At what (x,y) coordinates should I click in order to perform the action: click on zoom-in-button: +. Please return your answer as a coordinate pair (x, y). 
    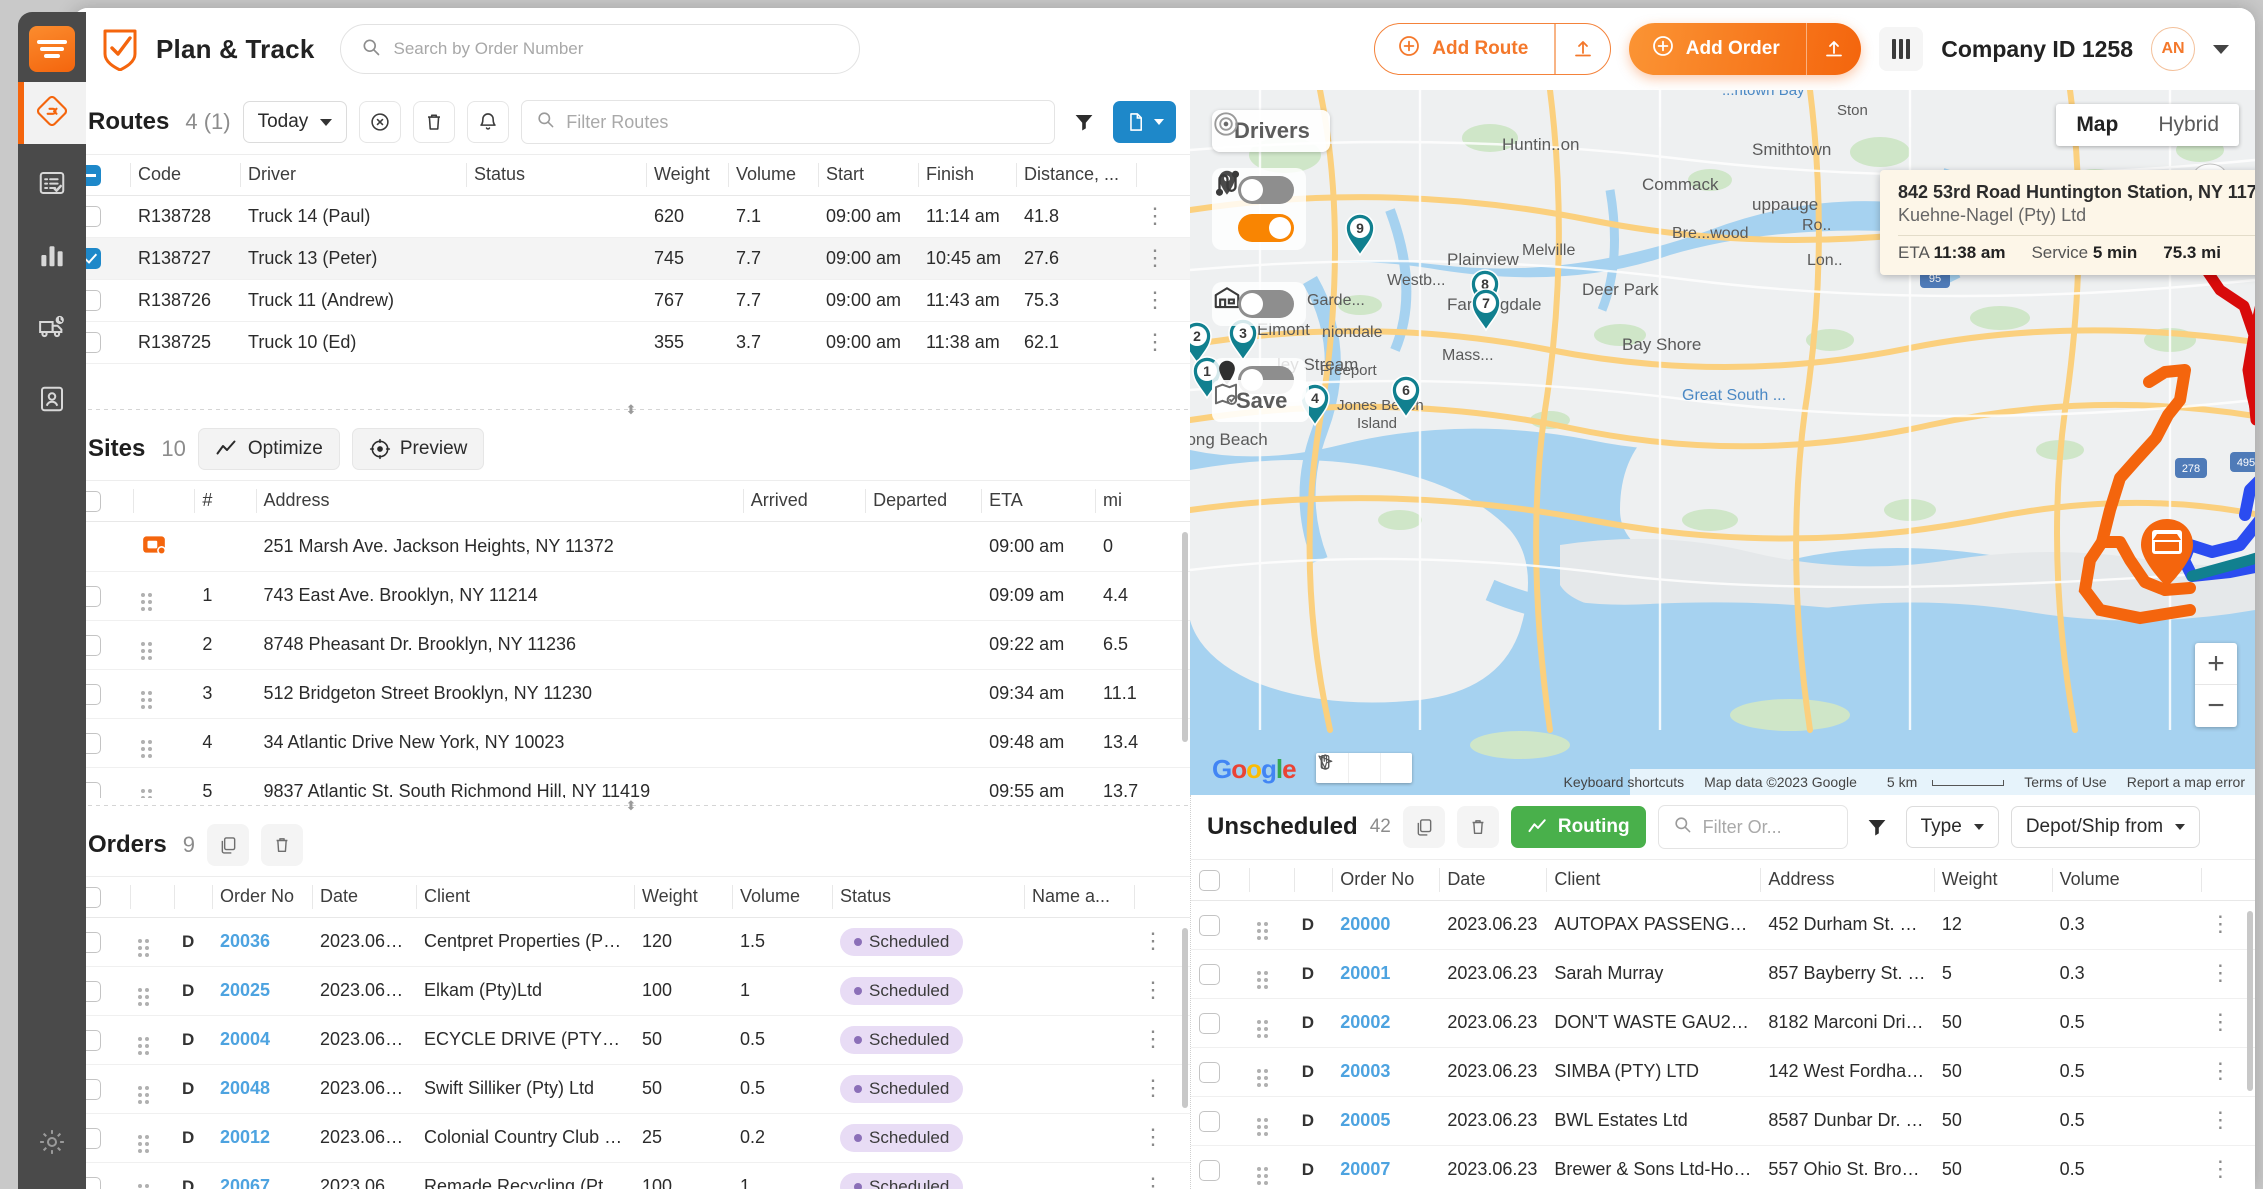
    Looking at the image, I should click on (2216, 664).